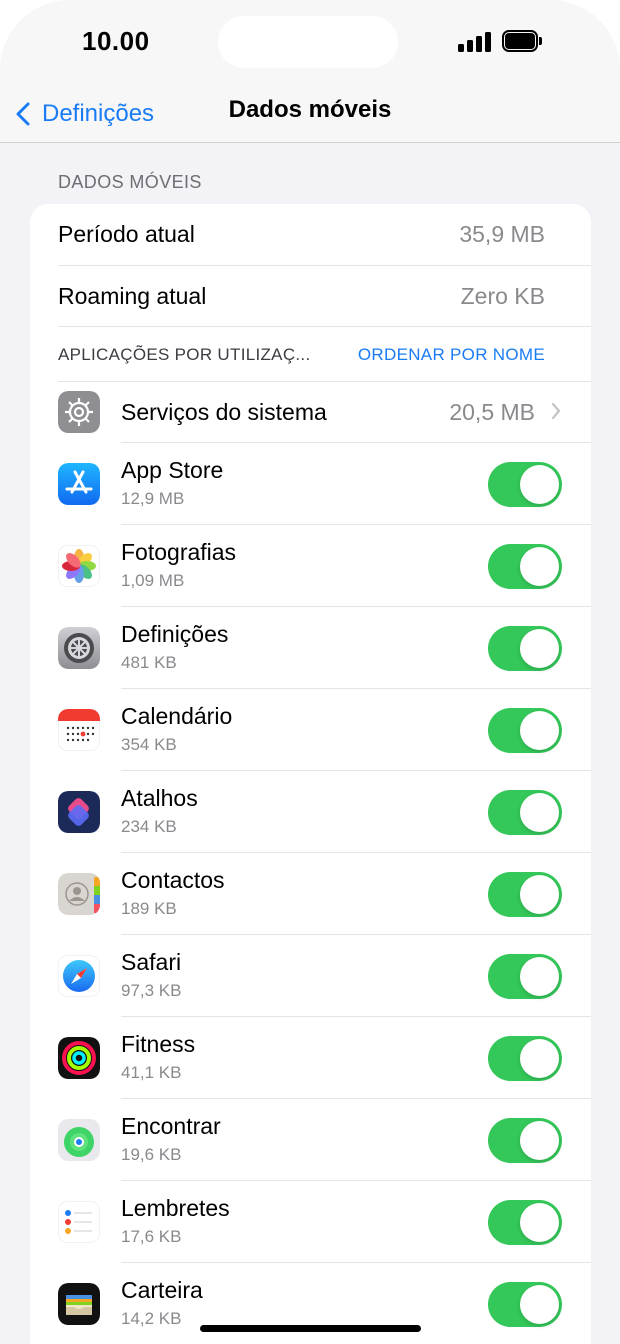  What do you see at coordinates (522, 41) in the screenshot?
I see `battery-icon` at bounding box center [522, 41].